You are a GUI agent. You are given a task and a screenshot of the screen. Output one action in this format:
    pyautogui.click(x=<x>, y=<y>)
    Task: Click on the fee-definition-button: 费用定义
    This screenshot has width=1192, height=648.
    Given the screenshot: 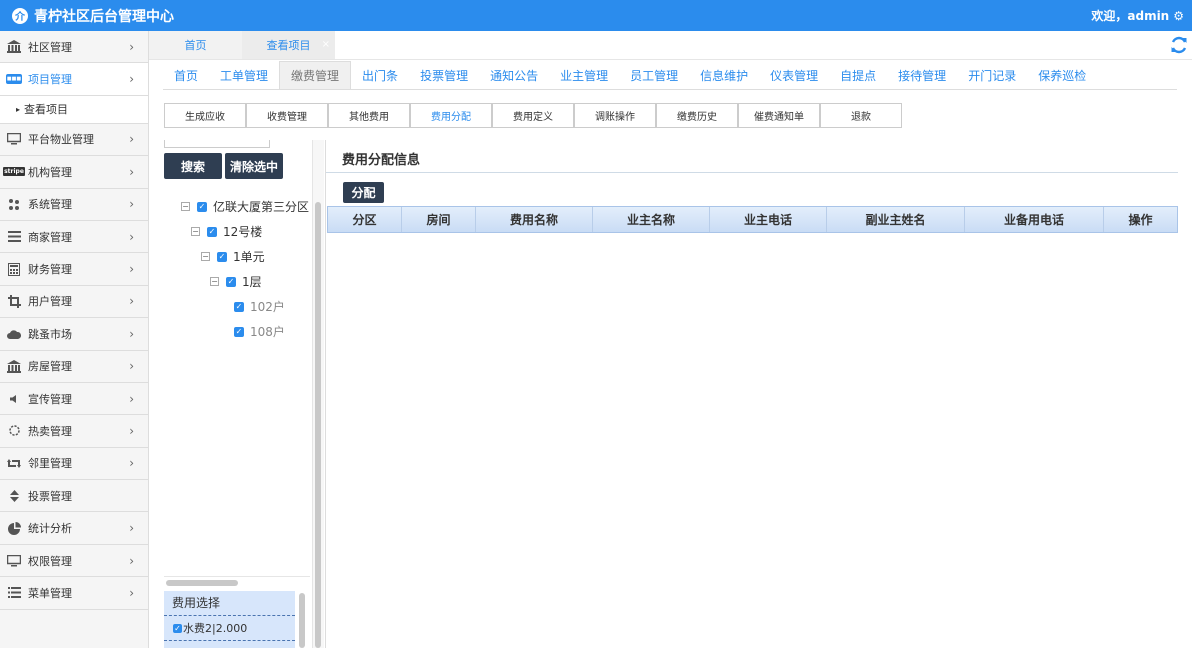 What is the action you would take?
    pyautogui.click(x=533, y=115)
    